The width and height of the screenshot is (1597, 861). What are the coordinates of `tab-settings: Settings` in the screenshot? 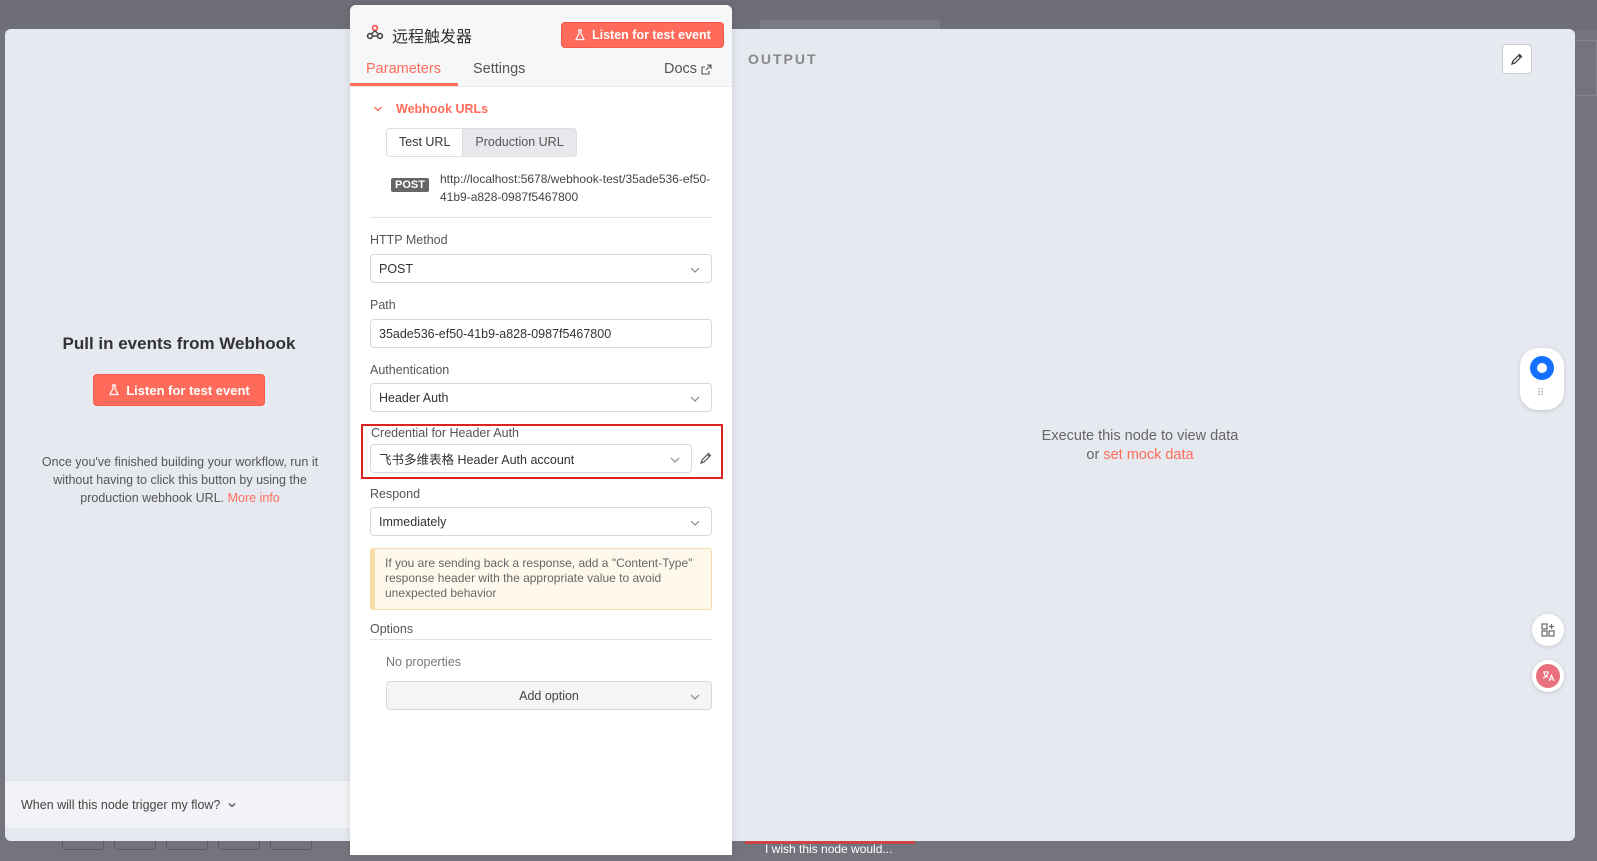 It's located at (499, 69).